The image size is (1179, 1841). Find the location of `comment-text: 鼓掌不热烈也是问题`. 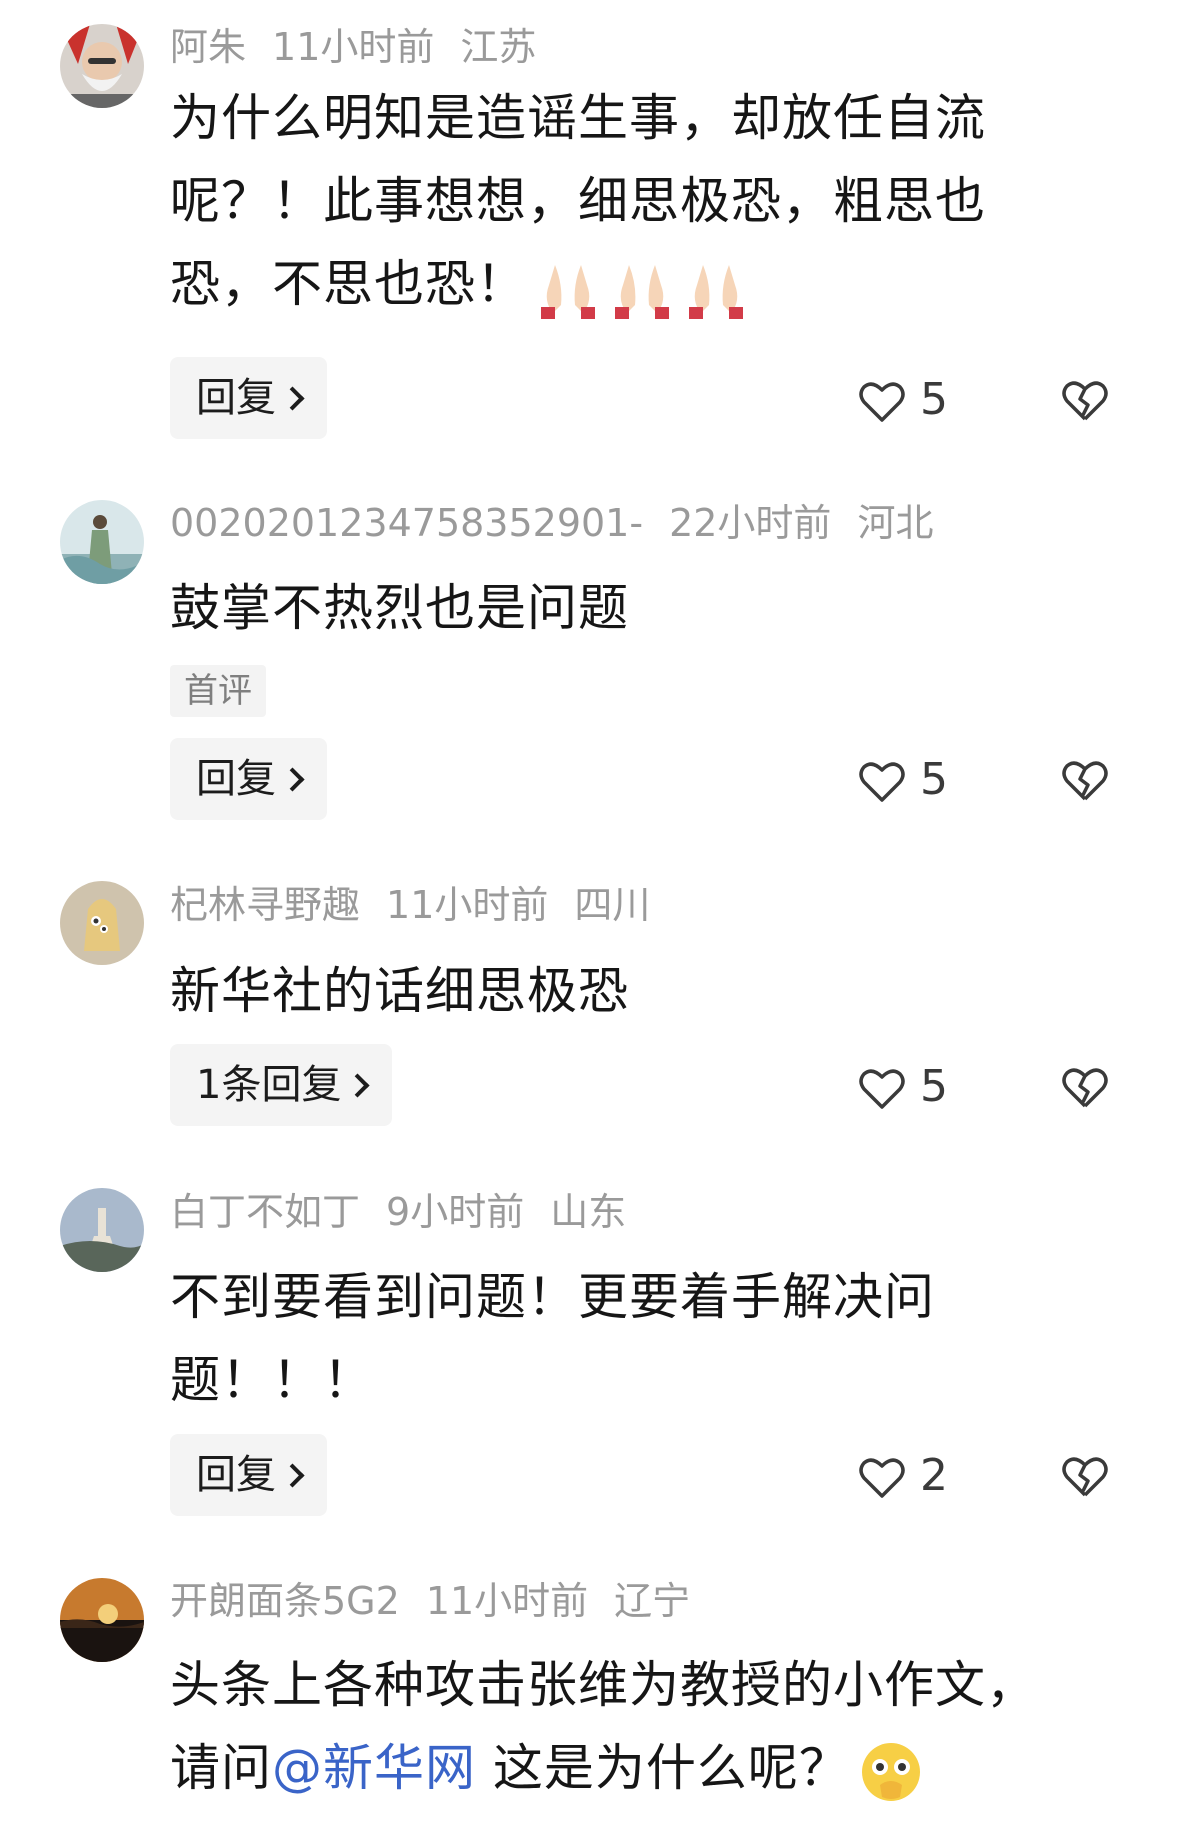

comment-text: 鼓掌不热烈也是问题 is located at coordinates (620, 608).